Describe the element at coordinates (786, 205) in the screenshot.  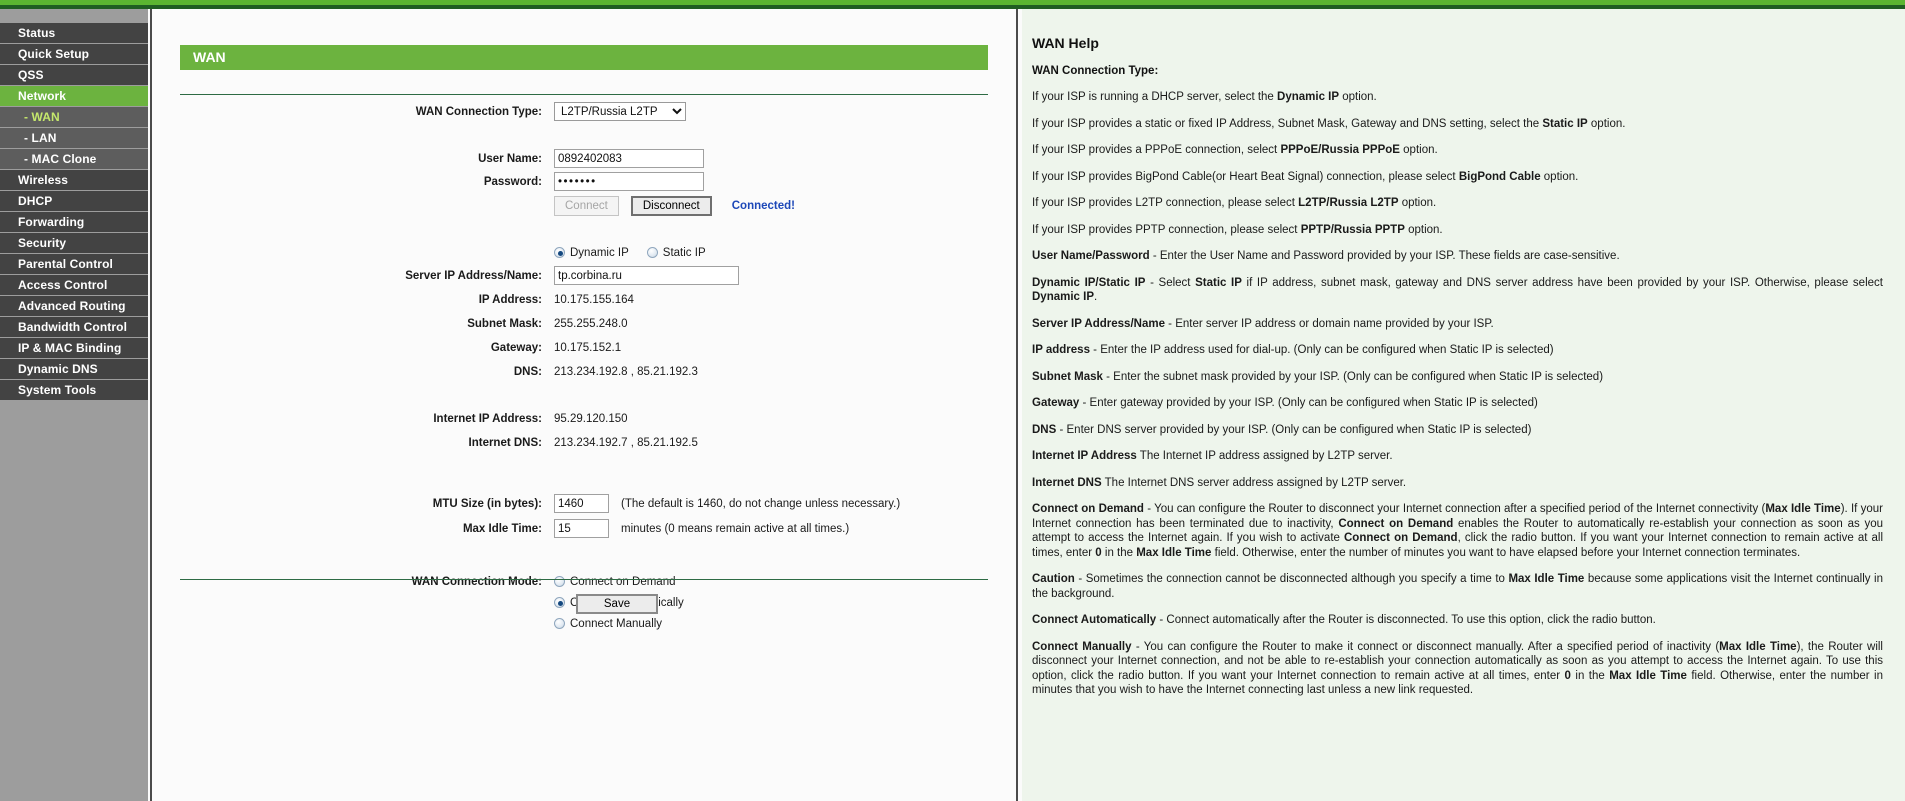
I see `connect-buttons-field: Connect Disconnect Connected!` at that location.